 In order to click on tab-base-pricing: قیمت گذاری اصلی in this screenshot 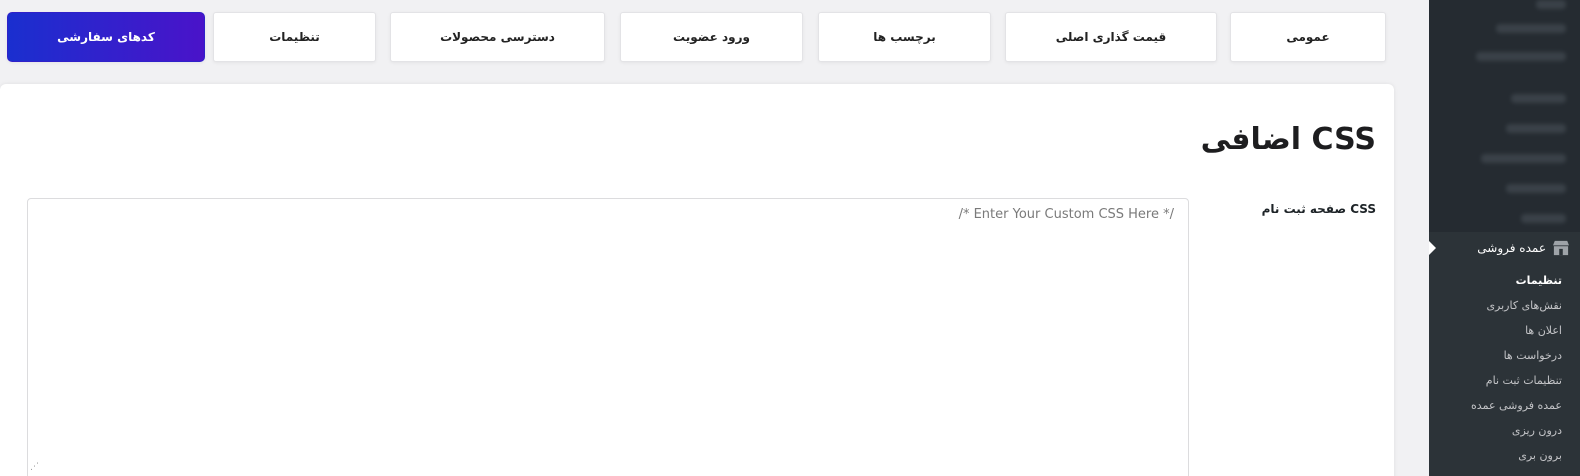, I will do `click(1111, 37)`.